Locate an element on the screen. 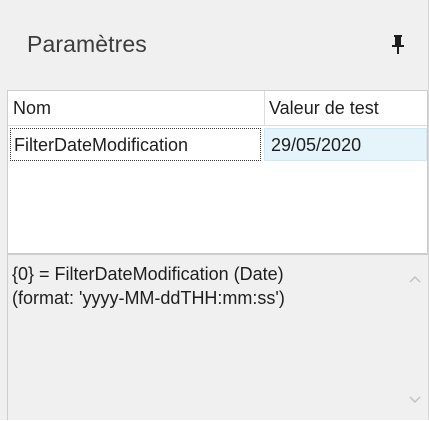 The height and width of the screenshot is (421, 429). description-scrollbar is located at coordinates (415, 338).